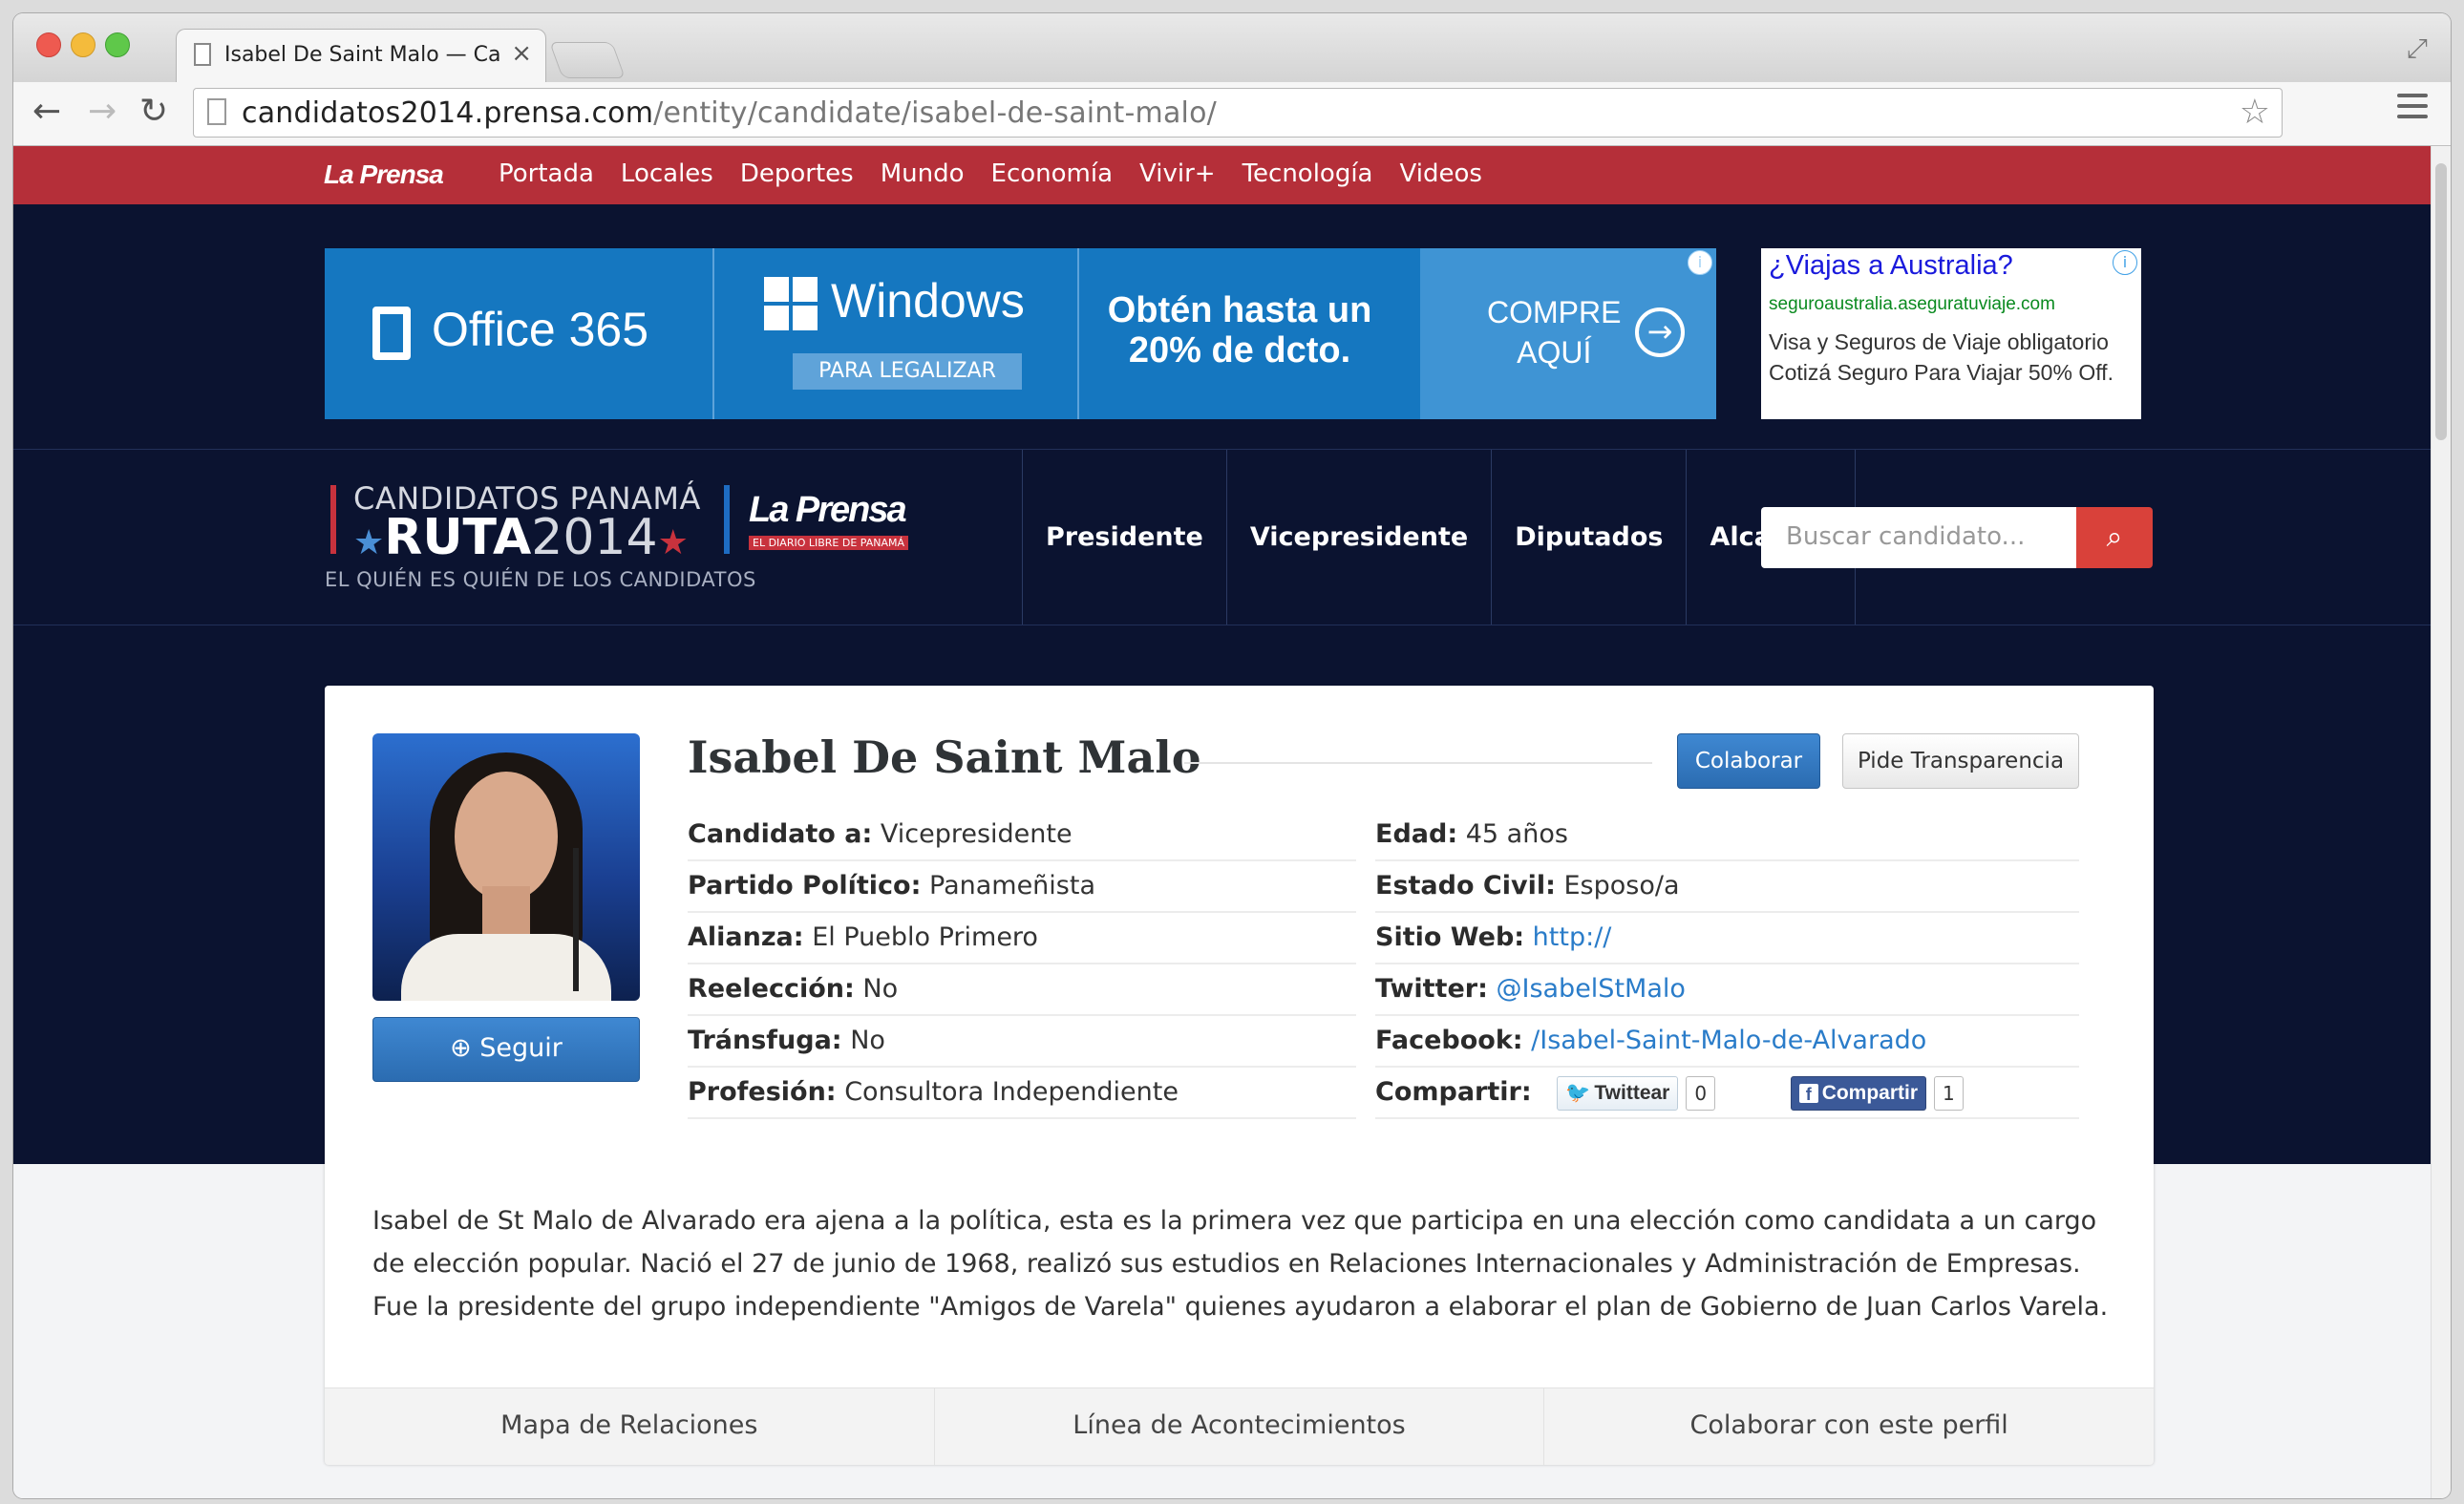 This screenshot has width=2464, height=1504. I want to click on title-bar: Isabel De Saint Malo — Candidatos × ⤢, so click(1232, 49).